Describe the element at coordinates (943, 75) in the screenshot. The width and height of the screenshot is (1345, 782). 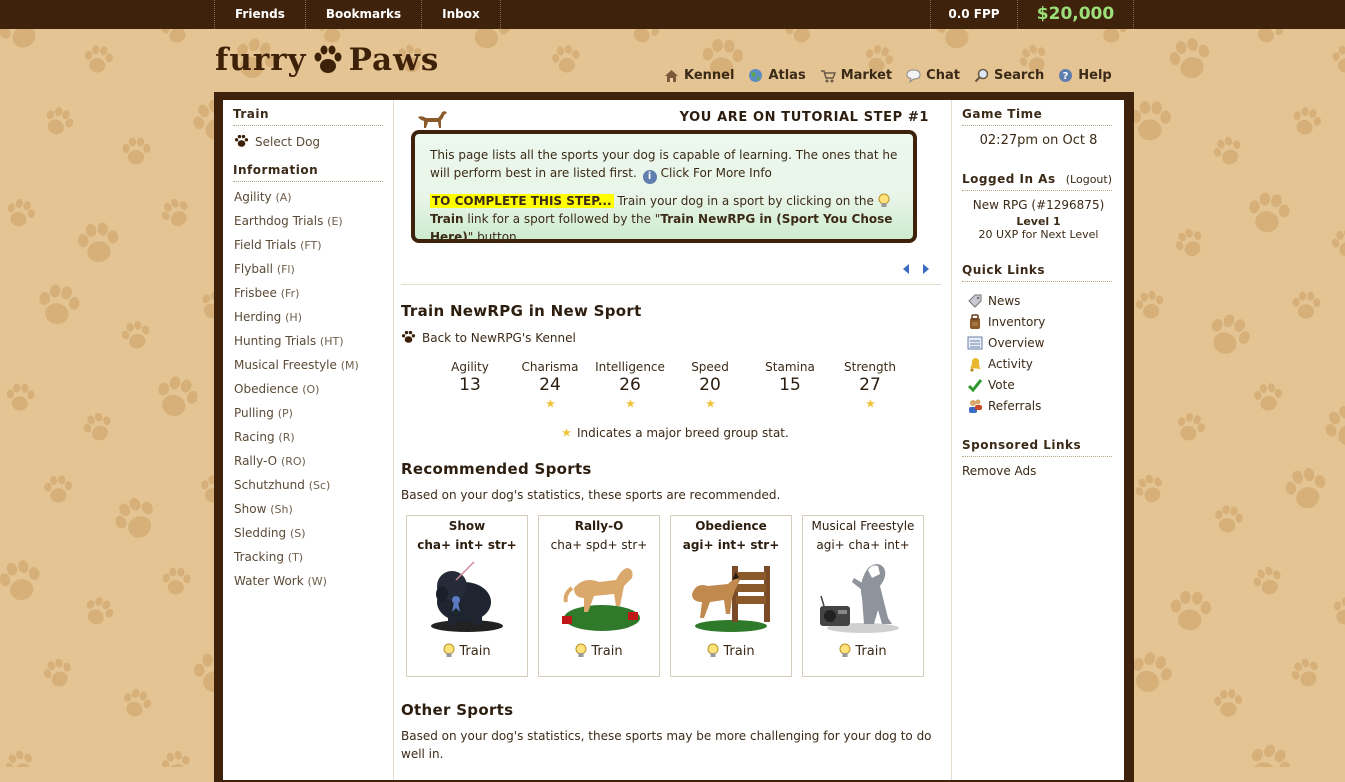
I see `nav-chat-label: Chat` at that location.